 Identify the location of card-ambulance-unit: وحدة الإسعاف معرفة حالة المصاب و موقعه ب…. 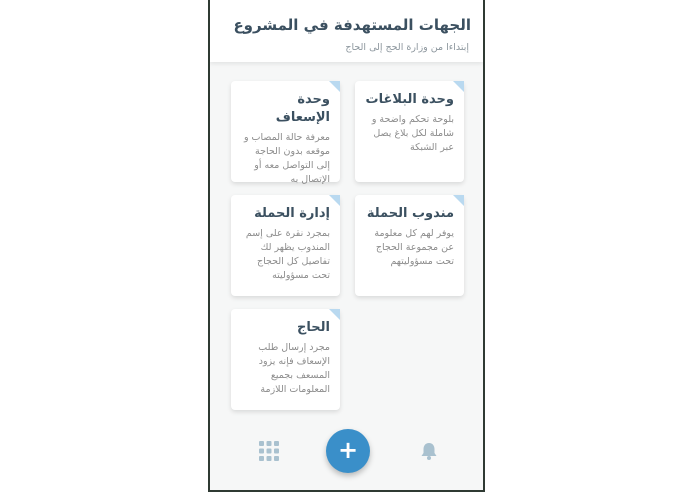
(285, 133).